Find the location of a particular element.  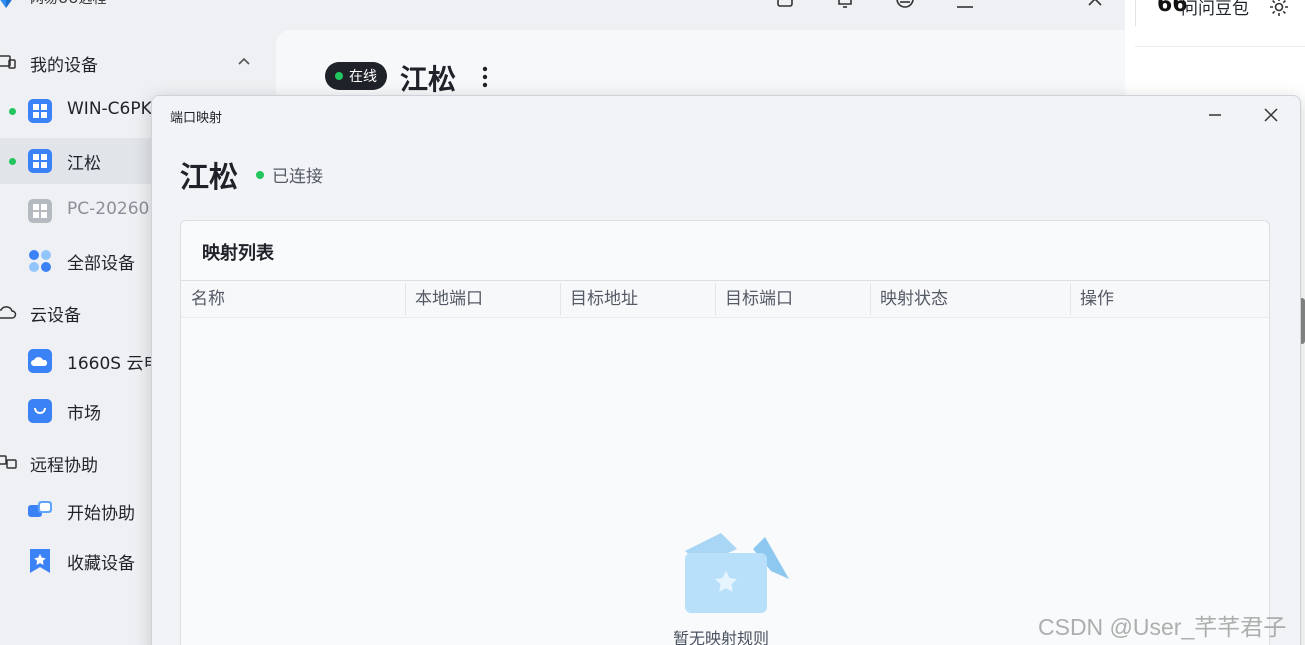

table-header: 名称 本地端口 目标地址 目标端口 映射状态 操作 is located at coordinates (725, 299).